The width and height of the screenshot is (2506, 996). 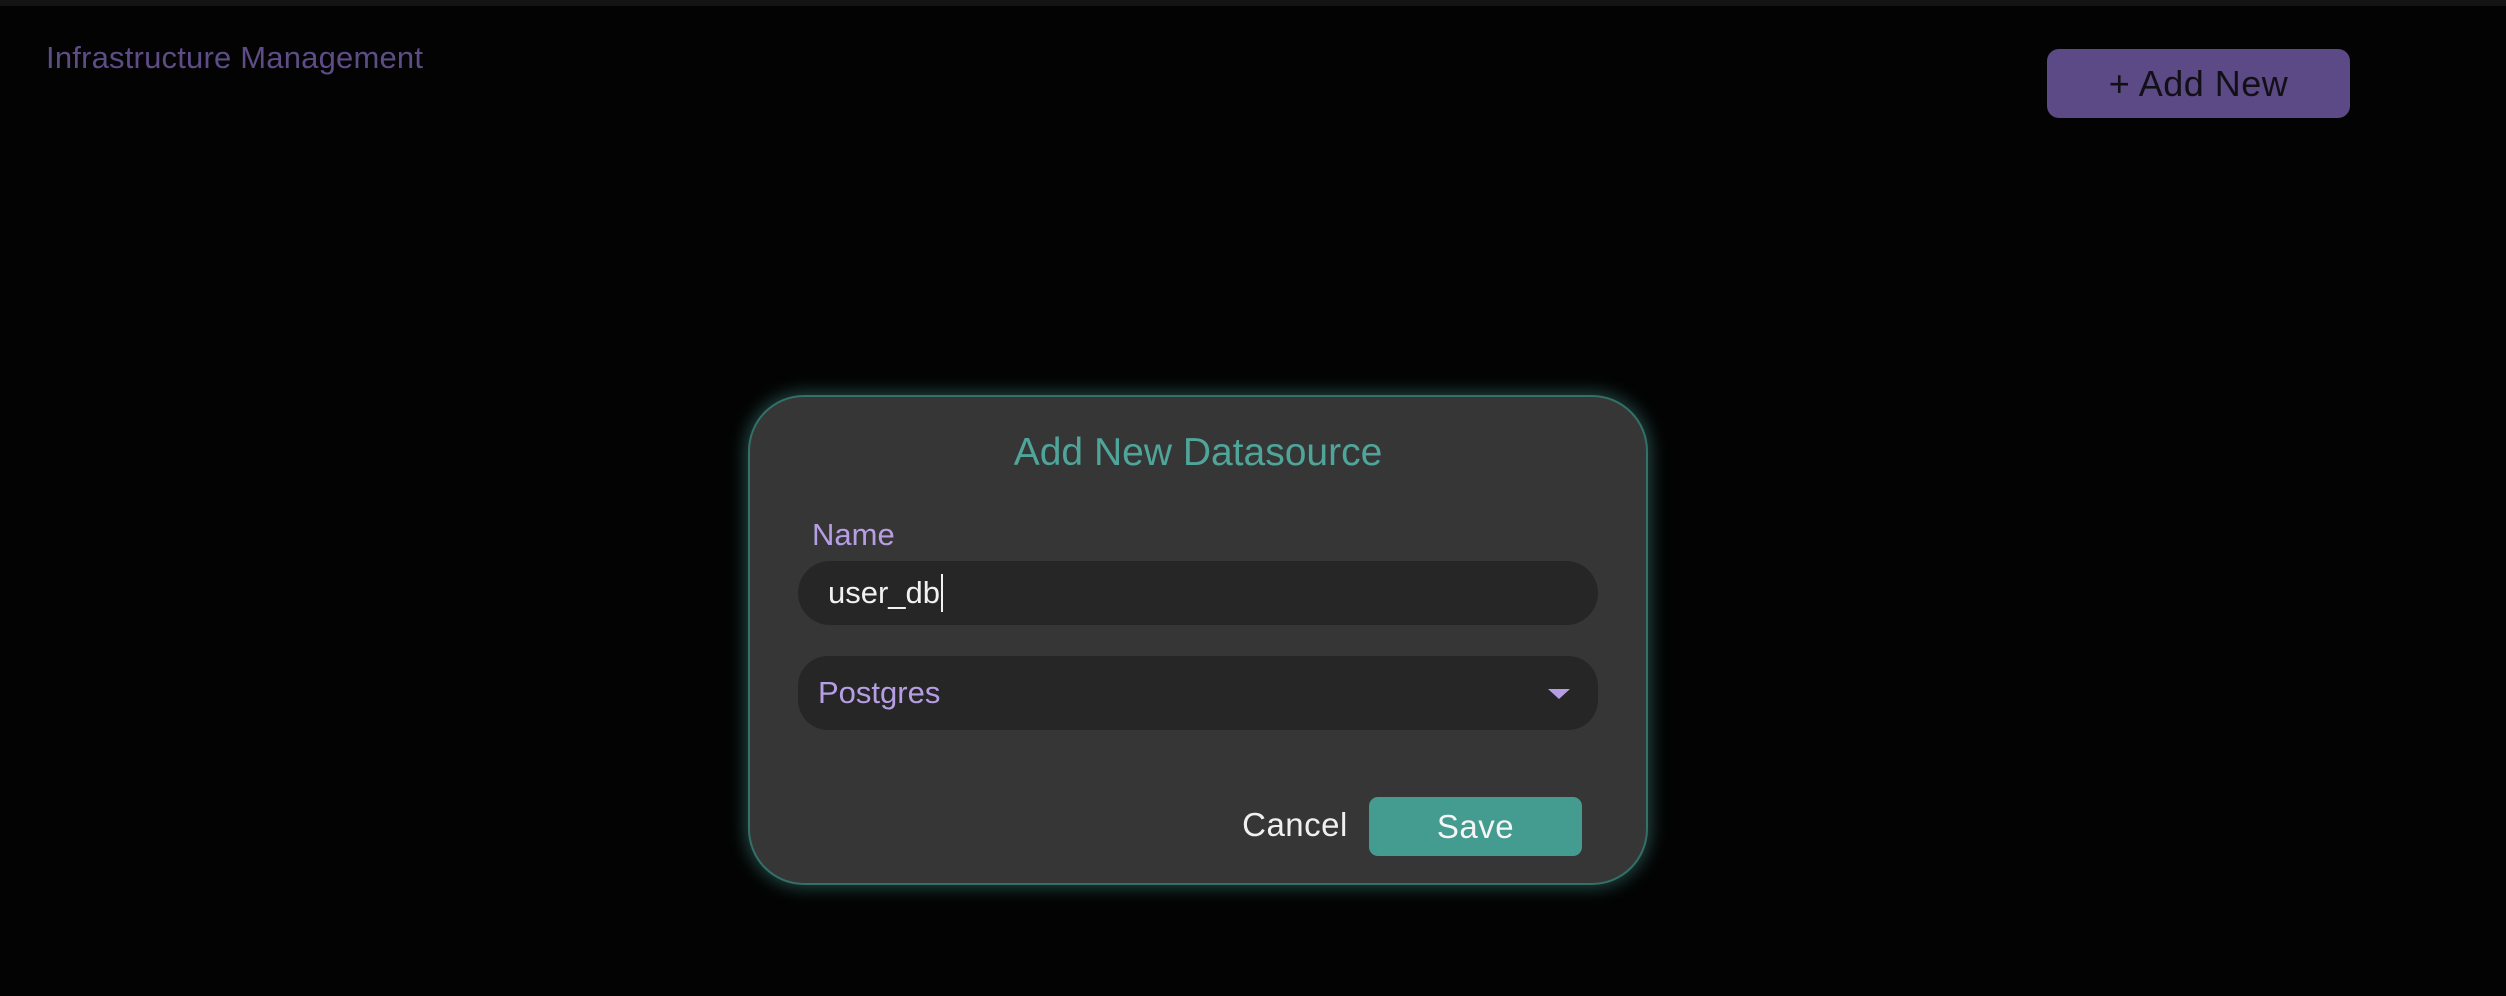 What do you see at coordinates (1198, 452) in the screenshot?
I see `dialog-title: Add New Datasource` at bounding box center [1198, 452].